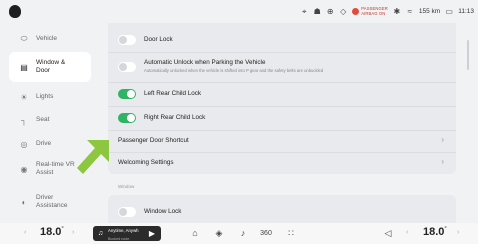 The width and height of the screenshot is (478, 244). I want to click on airbag-indicator: PASSENGER AIRBAG ON, so click(370, 11).